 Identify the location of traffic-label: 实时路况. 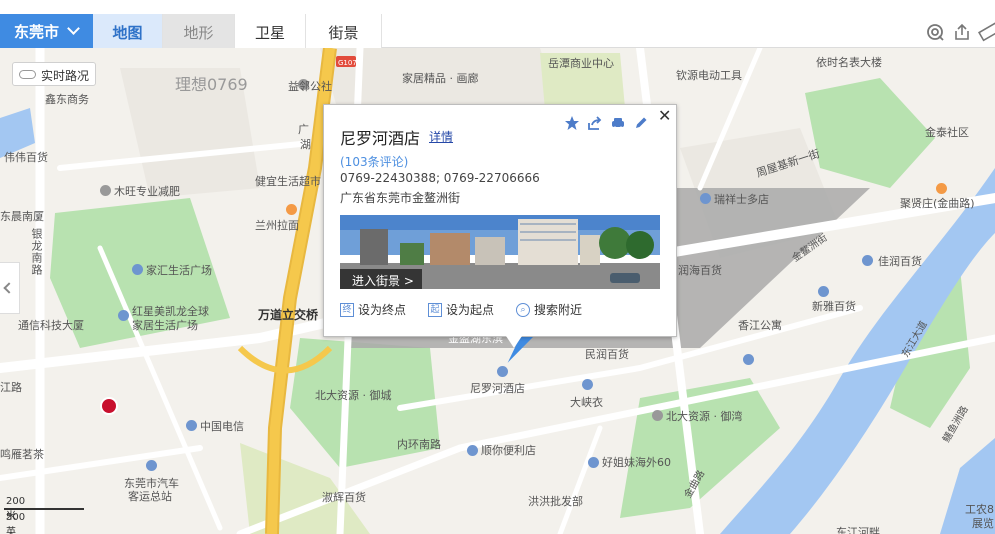
(65, 76).